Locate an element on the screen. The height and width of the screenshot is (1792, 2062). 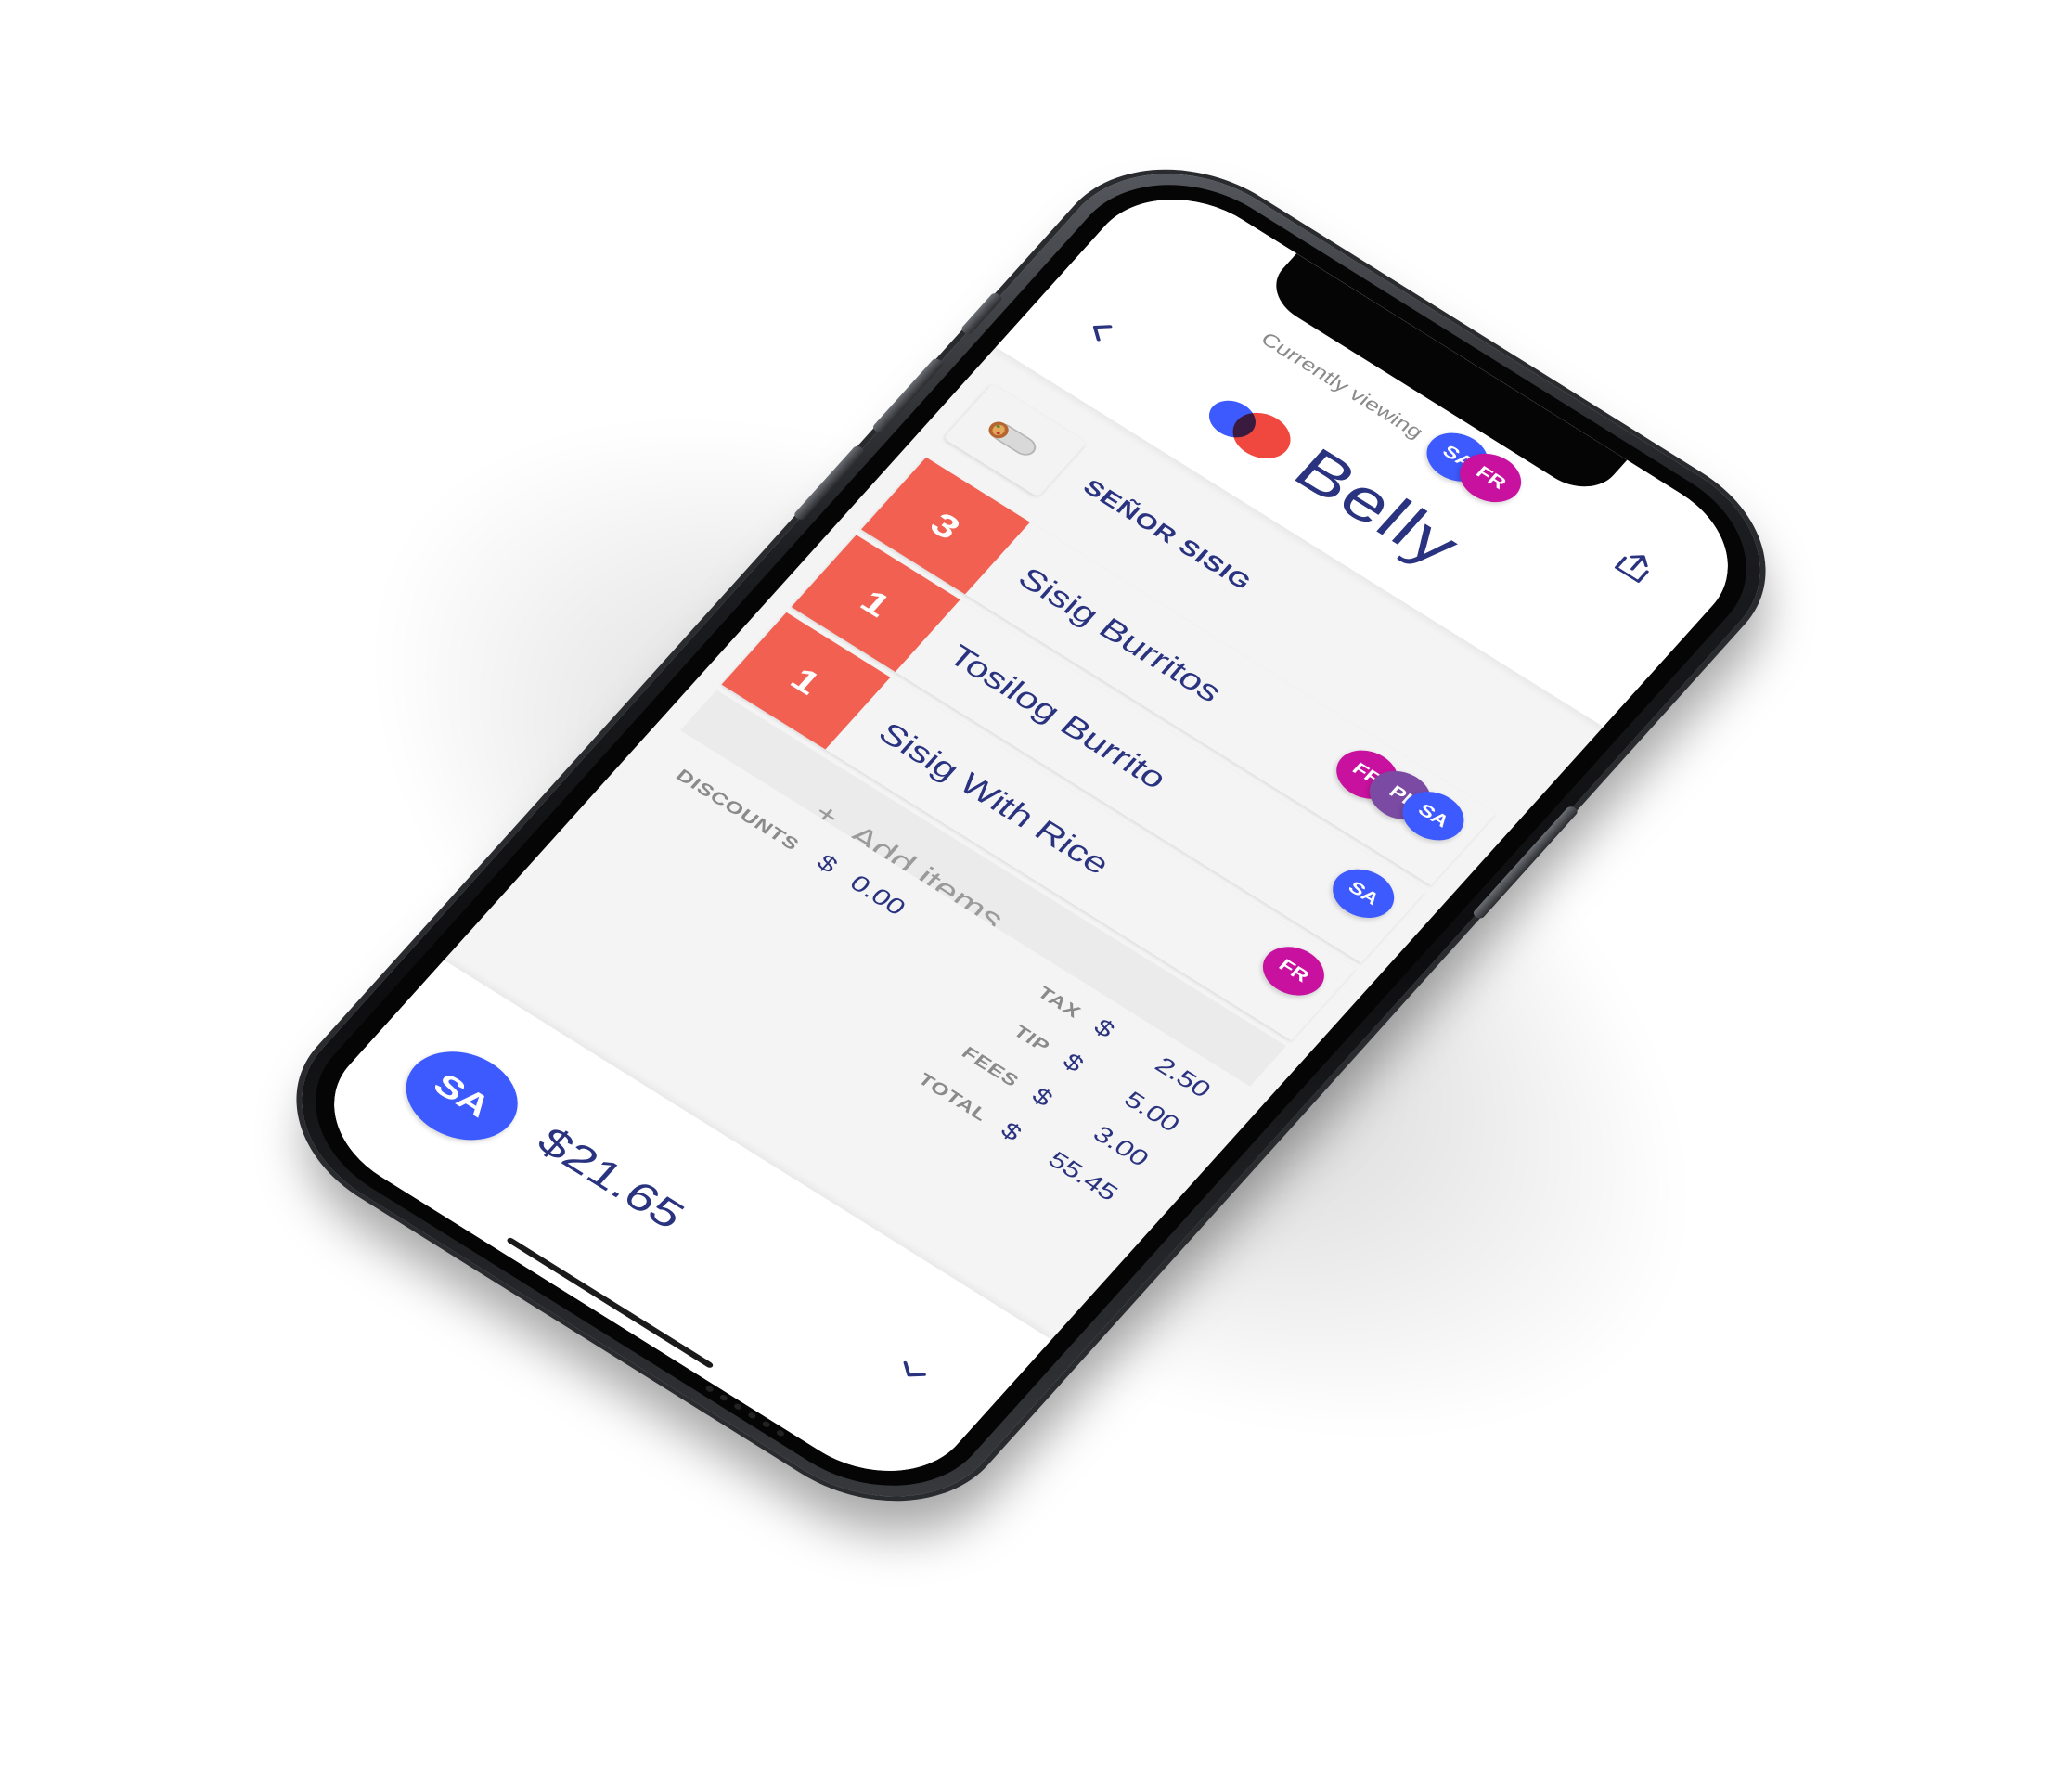
current-user-avatar: SA is located at coordinates (462, 1095).